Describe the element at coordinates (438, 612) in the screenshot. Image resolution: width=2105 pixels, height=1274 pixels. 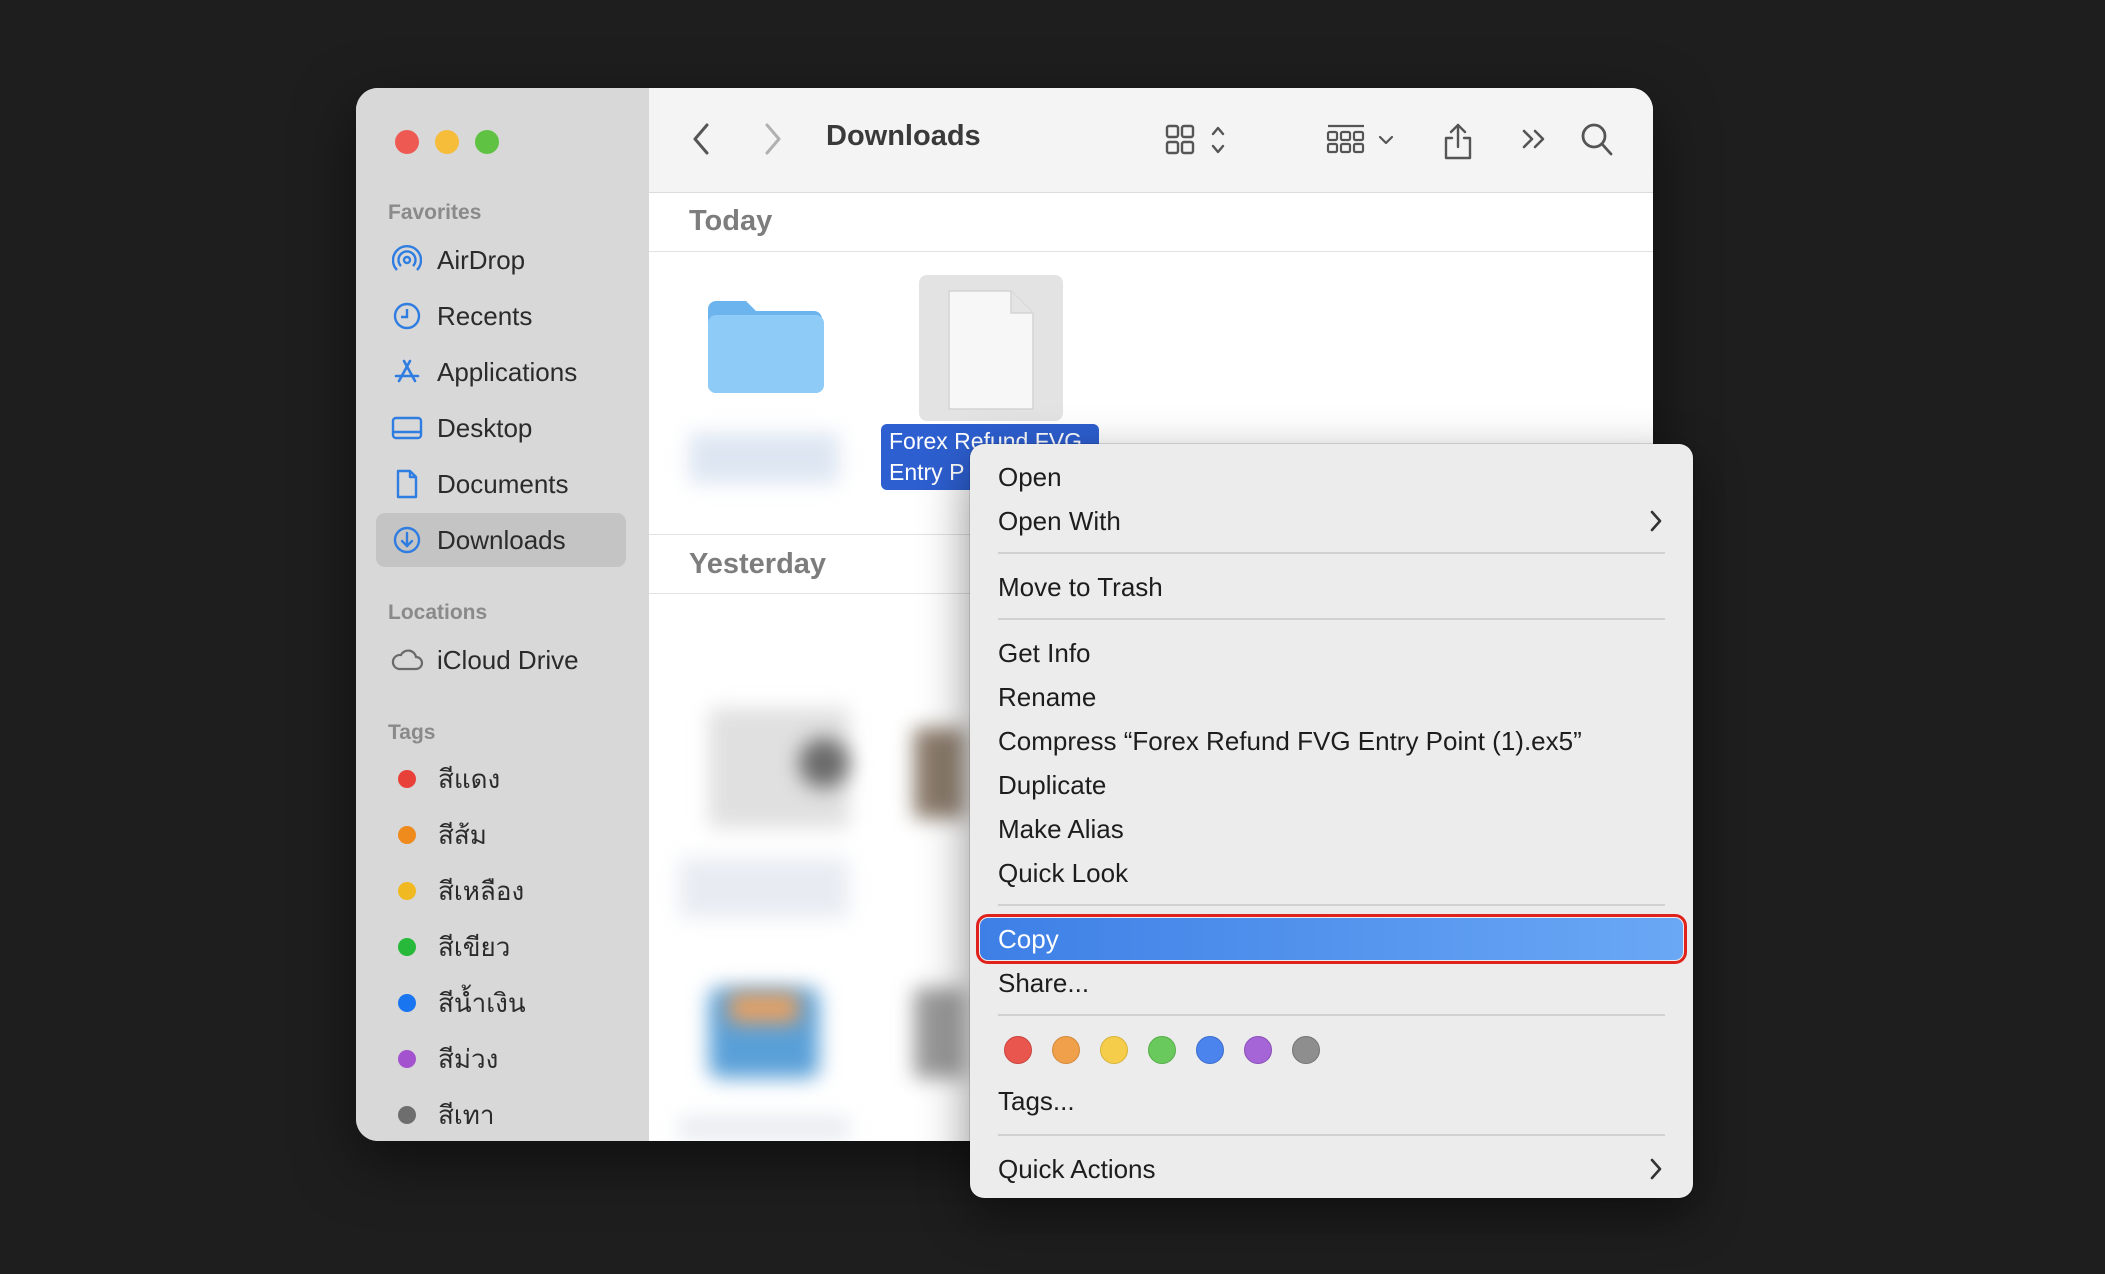
I see `locations-section-label: Locations` at that location.